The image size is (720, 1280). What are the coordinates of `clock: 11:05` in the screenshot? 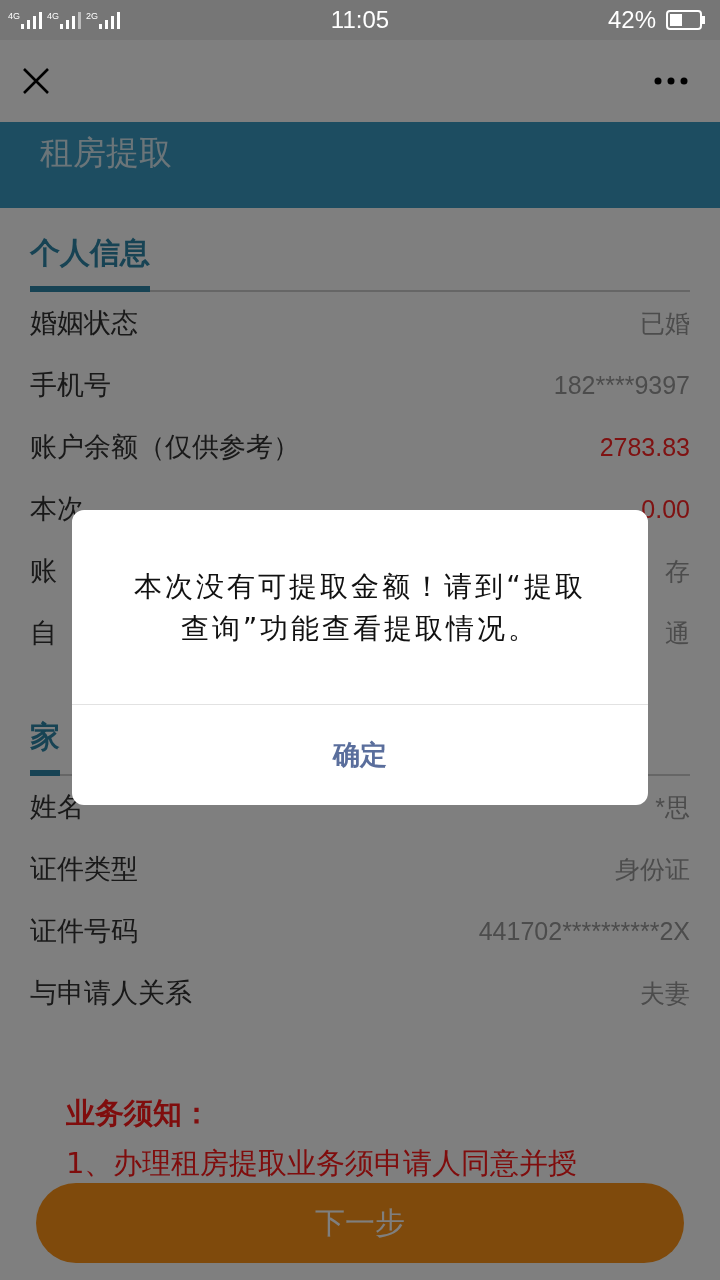 It's located at (360, 20).